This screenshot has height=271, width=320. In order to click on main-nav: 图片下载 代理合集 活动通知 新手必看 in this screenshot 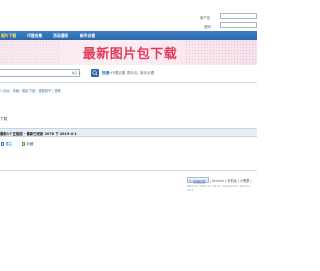, I will do `click(128, 35)`.